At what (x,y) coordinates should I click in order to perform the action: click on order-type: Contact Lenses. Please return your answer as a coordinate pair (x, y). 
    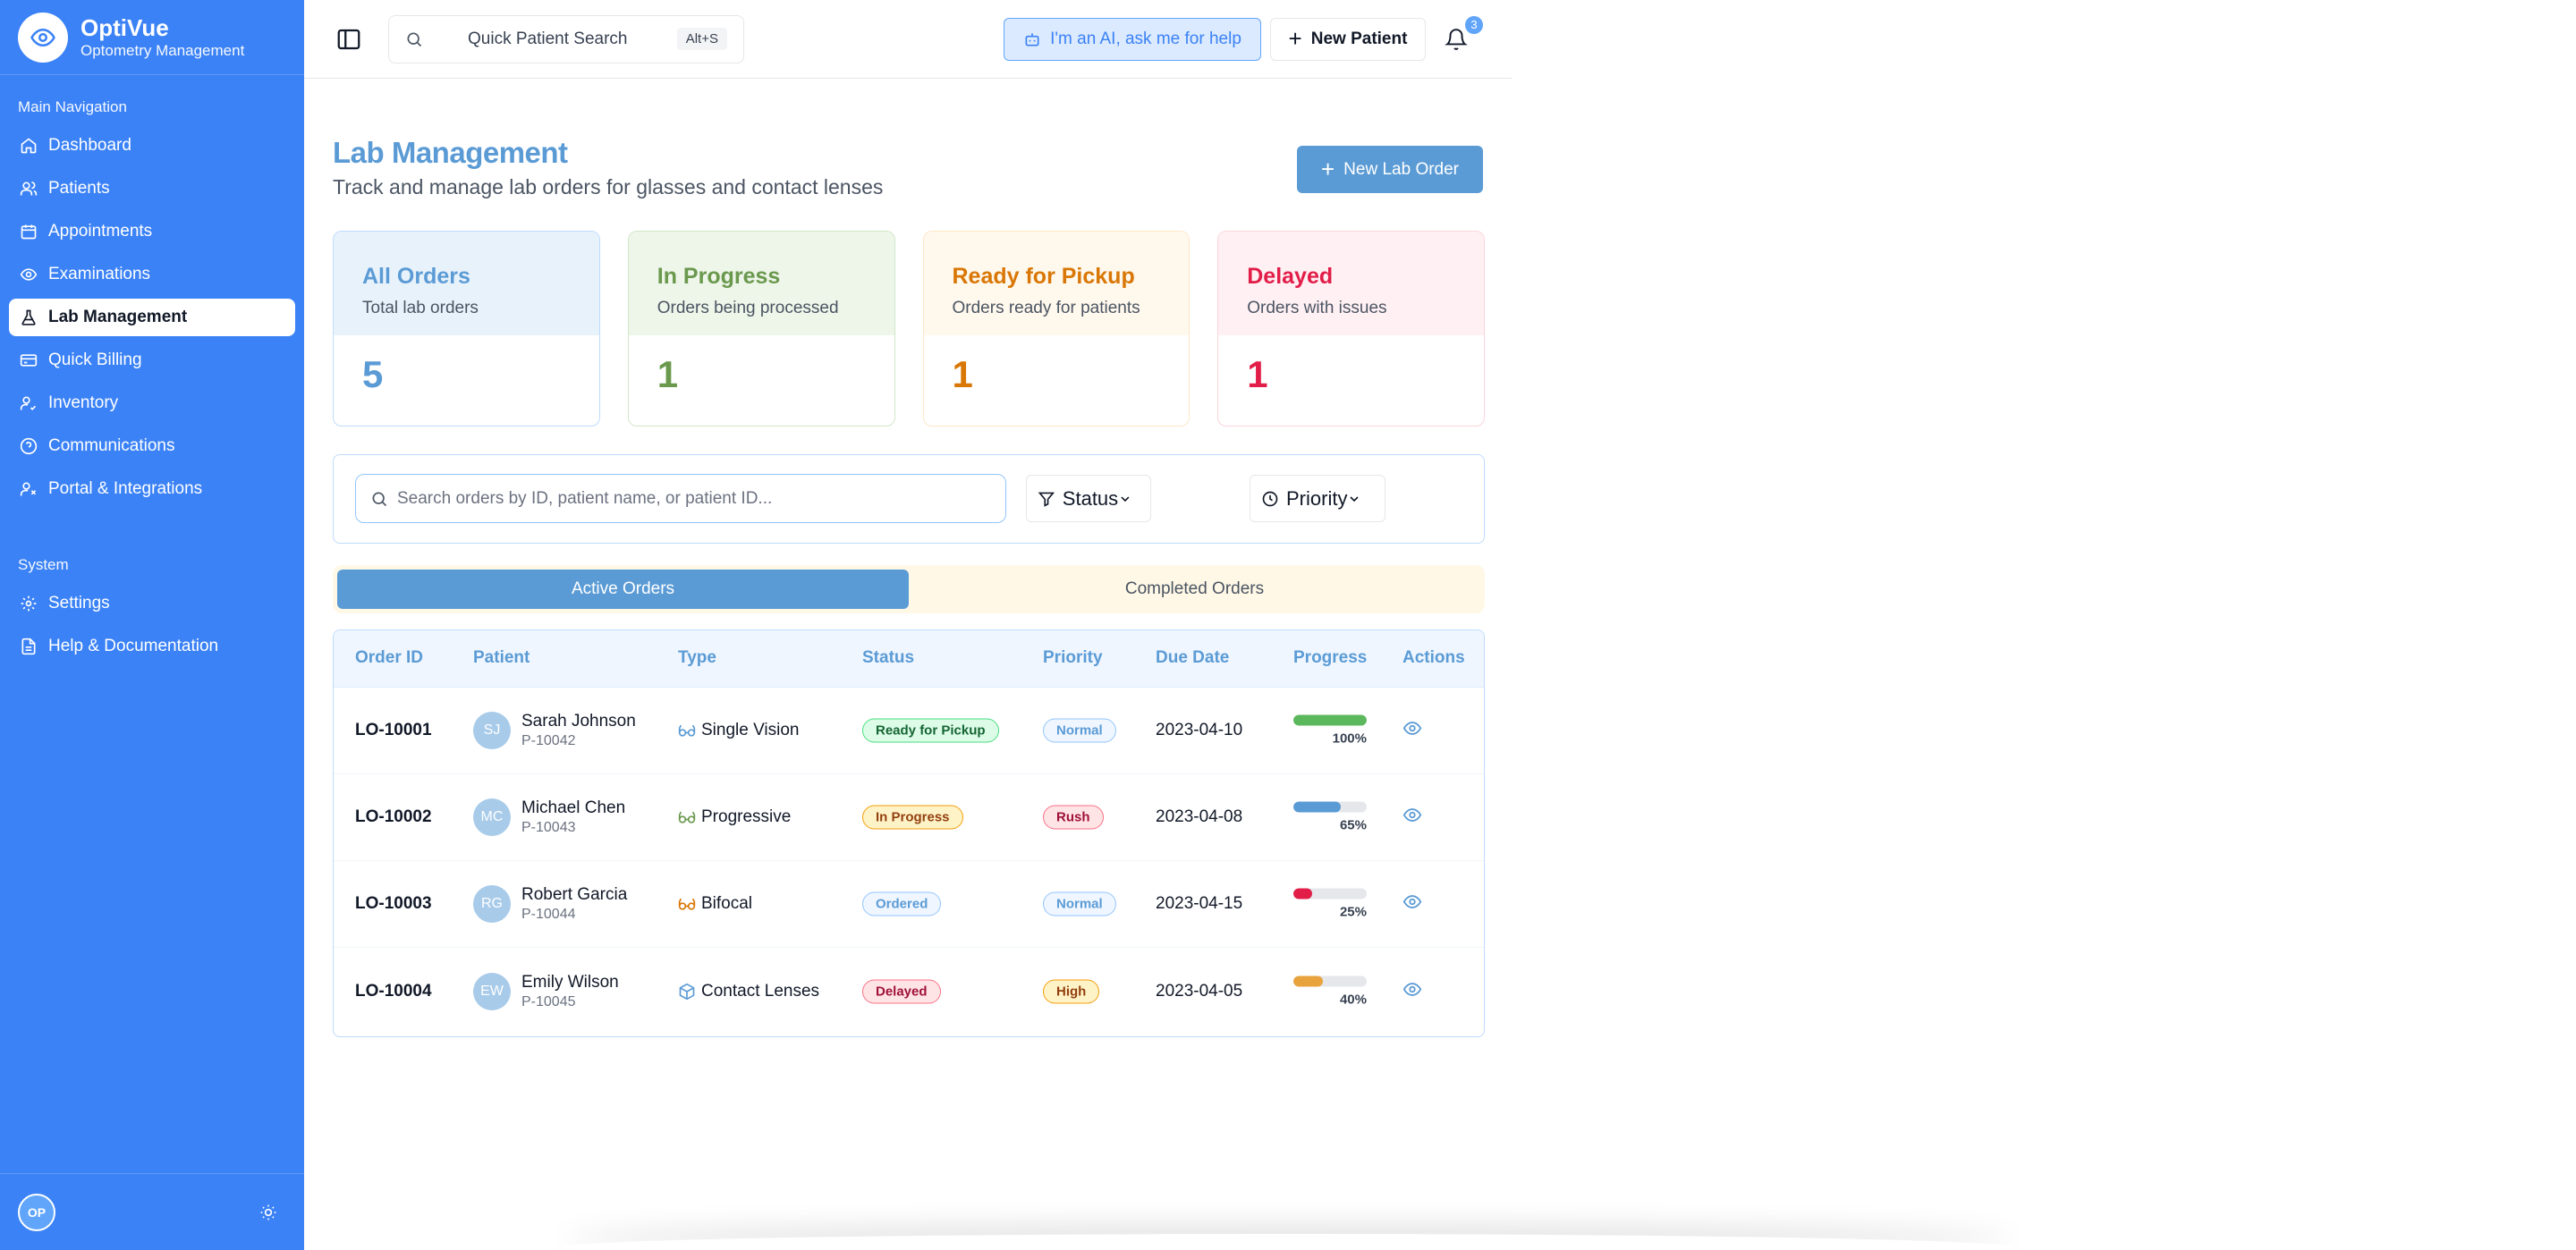
    Looking at the image, I should click on (748, 992).